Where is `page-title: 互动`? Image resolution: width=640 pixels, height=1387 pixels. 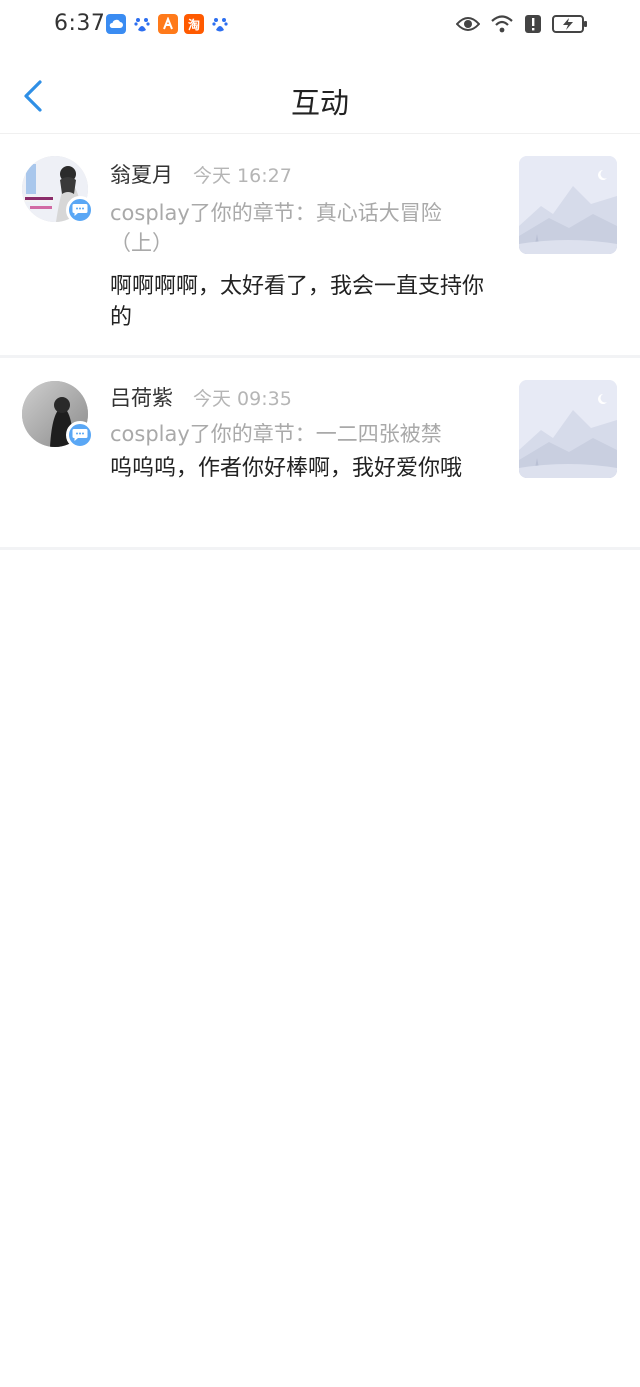 page-title: 互动 is located at coordinates (319, 103).